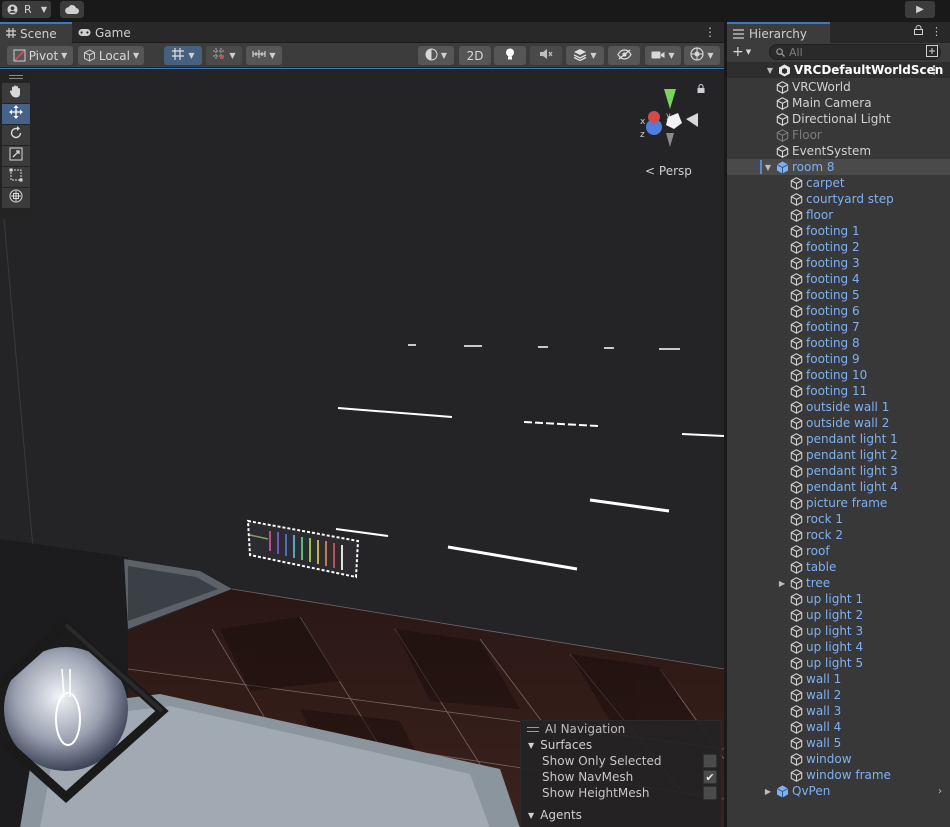  What do you see at coordinates (111, 55) in the screenshot?
I see `local-dropdown: Local ▼` at bounding box center [111, 55].